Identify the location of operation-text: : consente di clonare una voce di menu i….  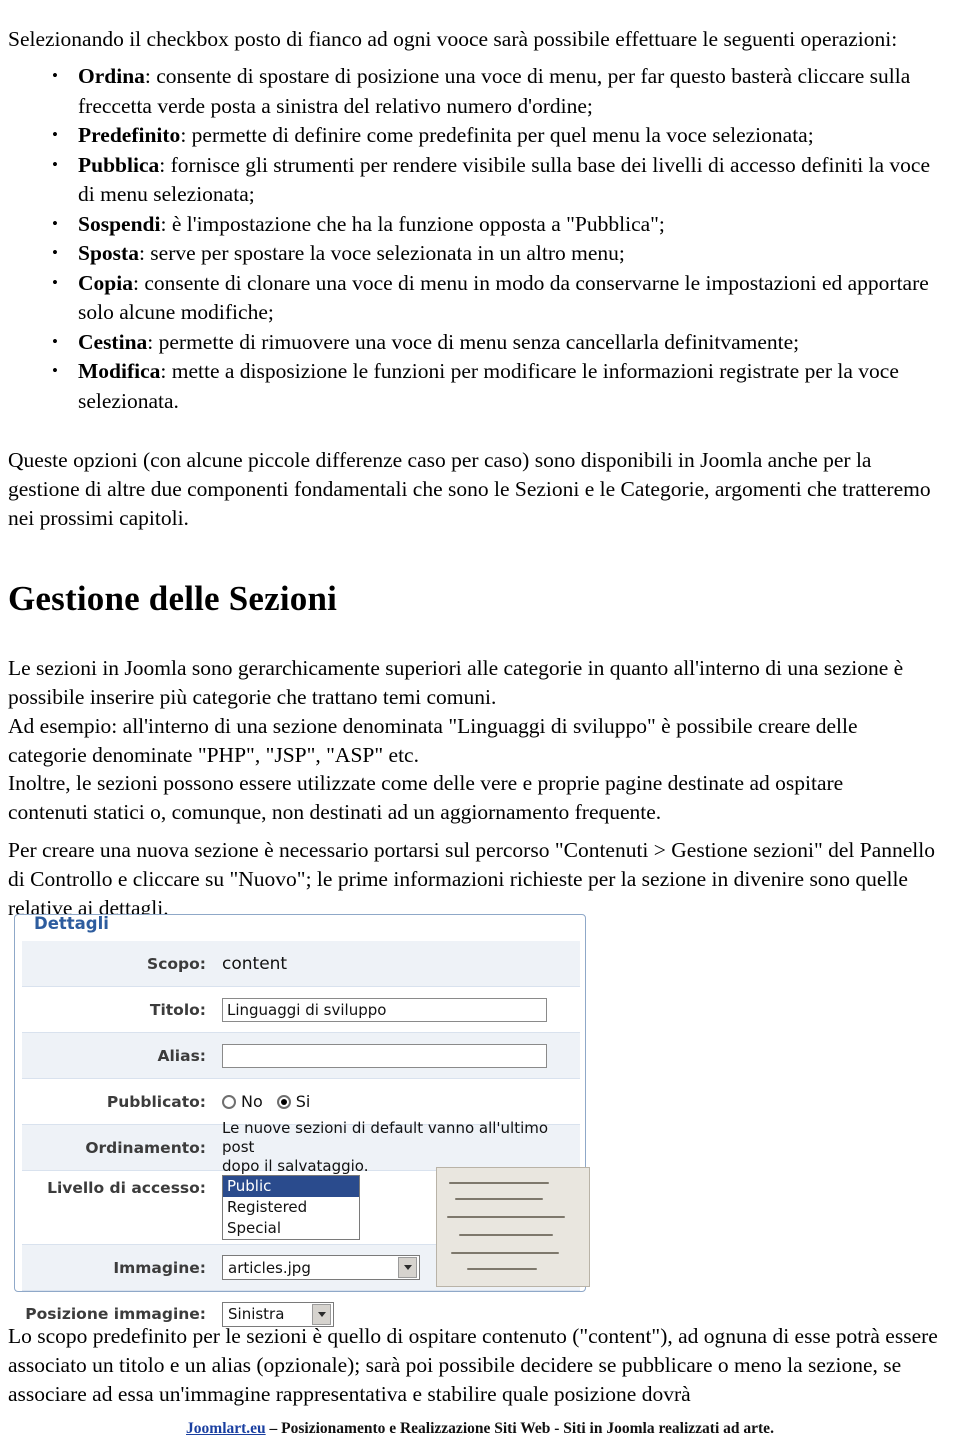
(503, 297).